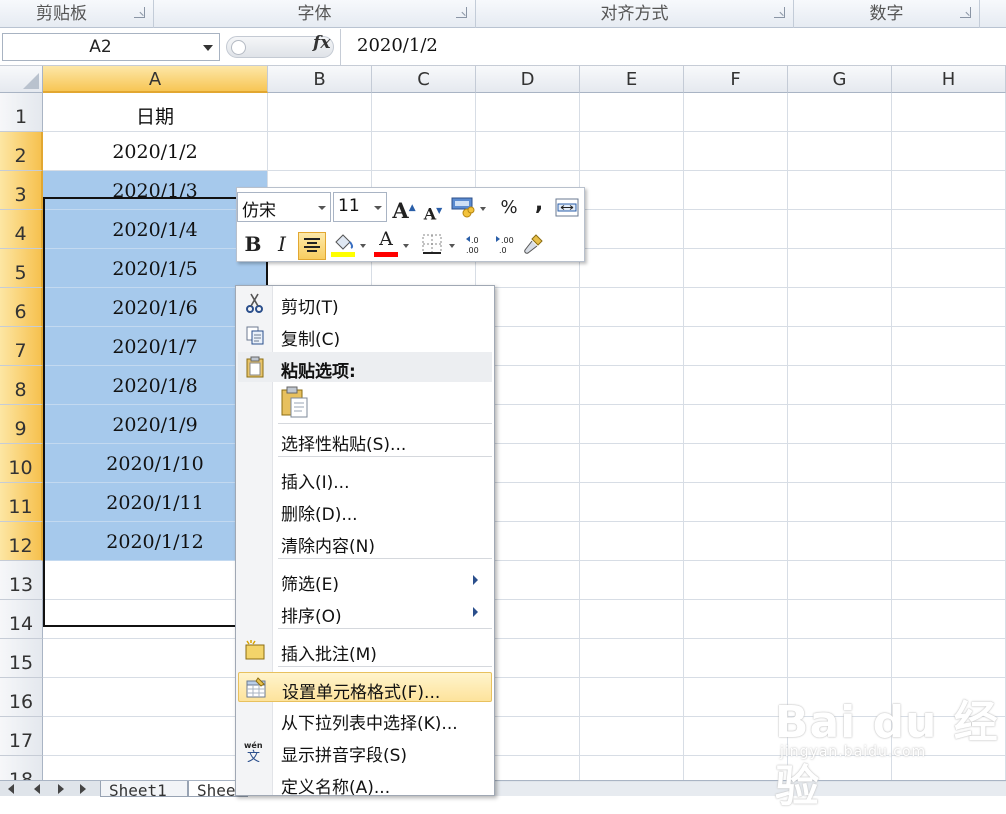 This screenshot has width=1006, height=814. What do you see at coordinates (736, 79) in the screenshot?
I see `column-header-f: F` at bounding box center [736, 79].